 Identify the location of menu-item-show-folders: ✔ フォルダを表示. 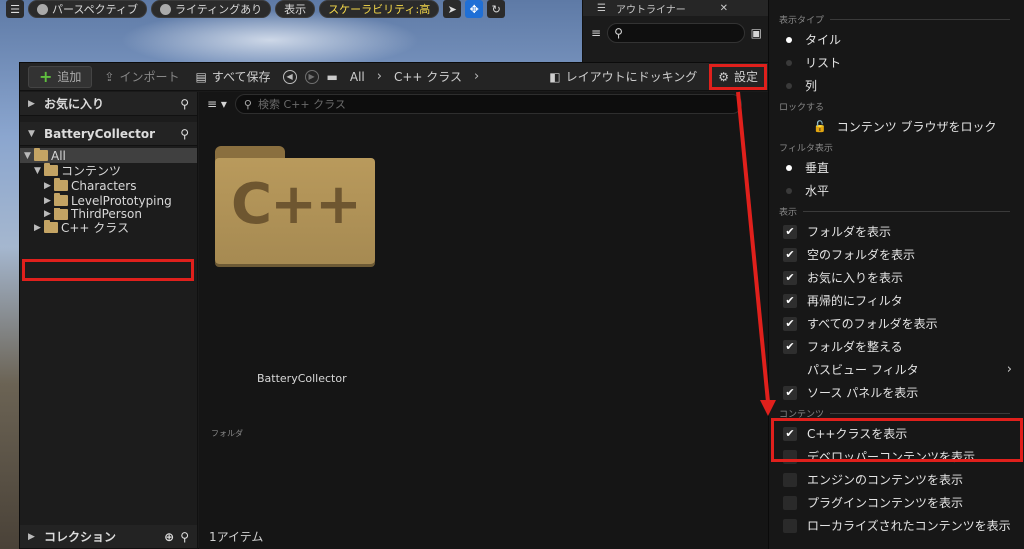
(896, 231).